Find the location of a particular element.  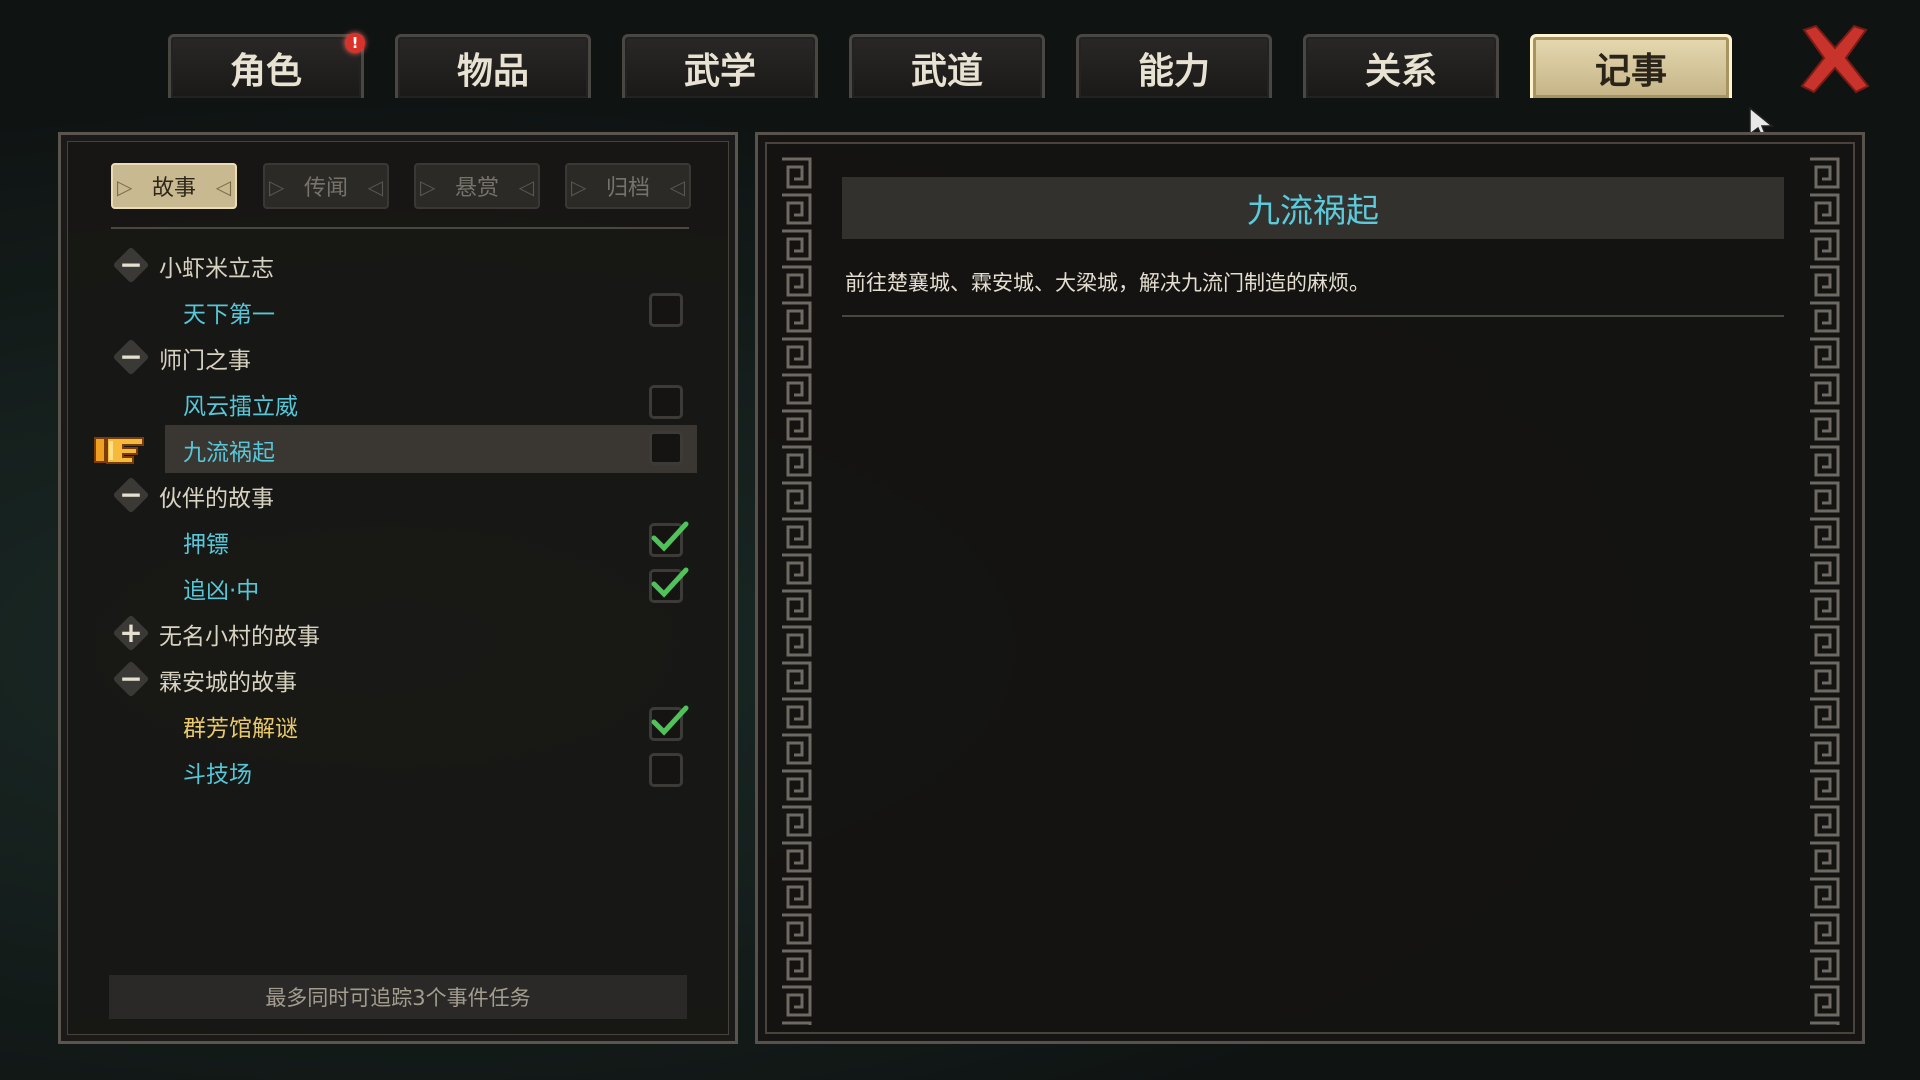

quest-group-label: 霖安城的故事 is located at coordinates (228, 683).